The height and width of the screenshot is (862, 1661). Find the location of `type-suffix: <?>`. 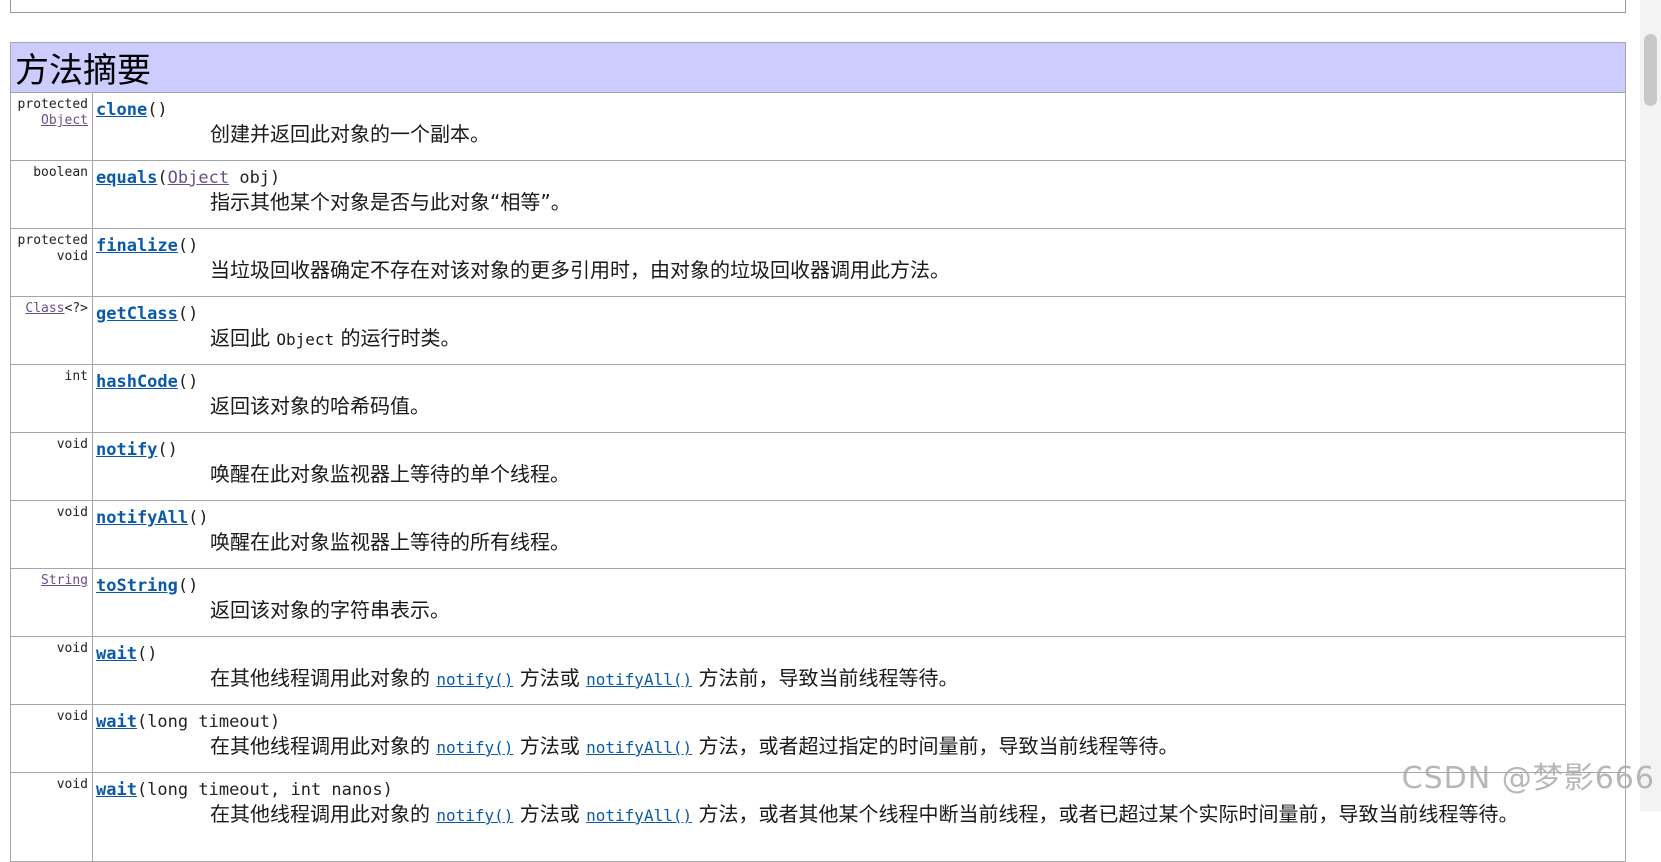

type-suffix: <?> is located at coordinates (76, 308).